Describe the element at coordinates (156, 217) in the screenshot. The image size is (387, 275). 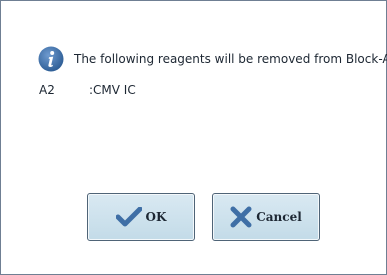
I see `ok-button-label: OK` at that location.